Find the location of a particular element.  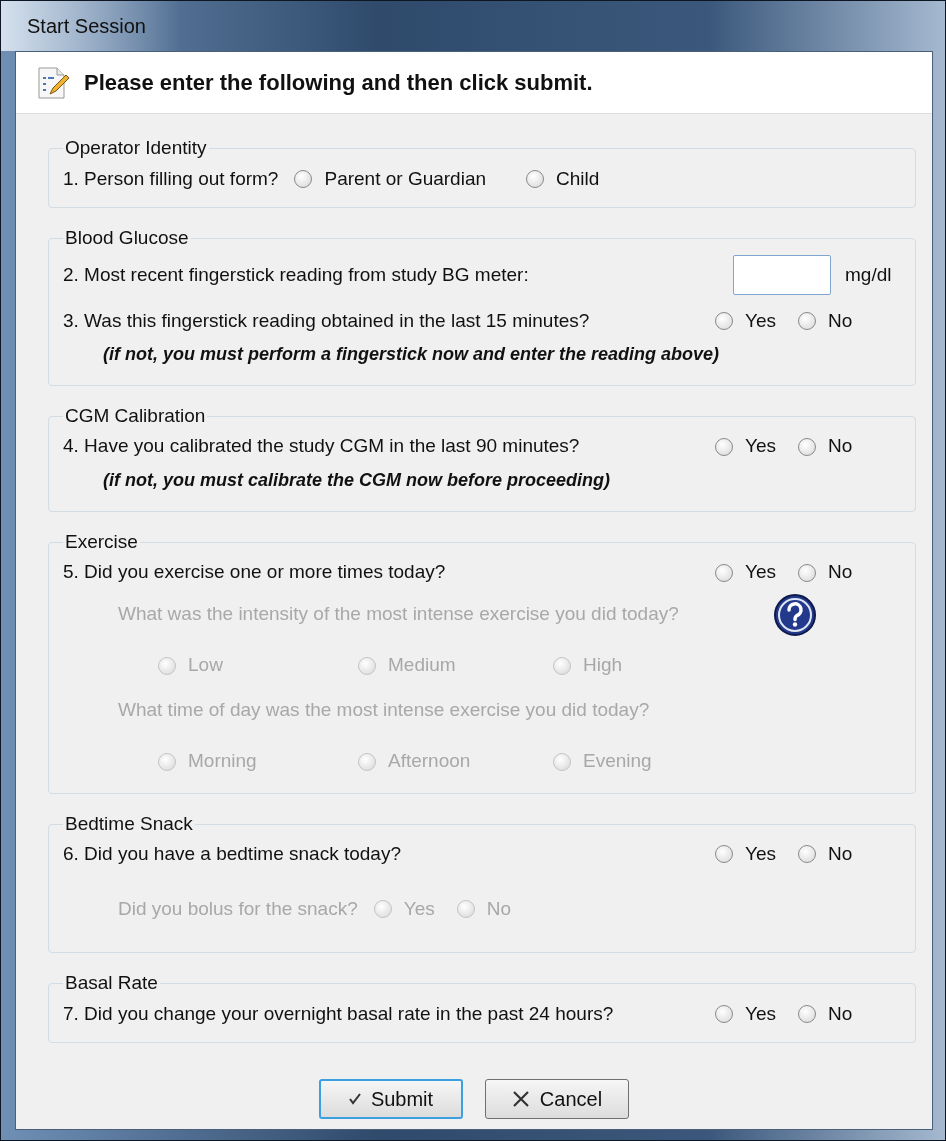

question-text: What was the intensity of the most intense exercise you did today? is located at coordinates (399, 614).